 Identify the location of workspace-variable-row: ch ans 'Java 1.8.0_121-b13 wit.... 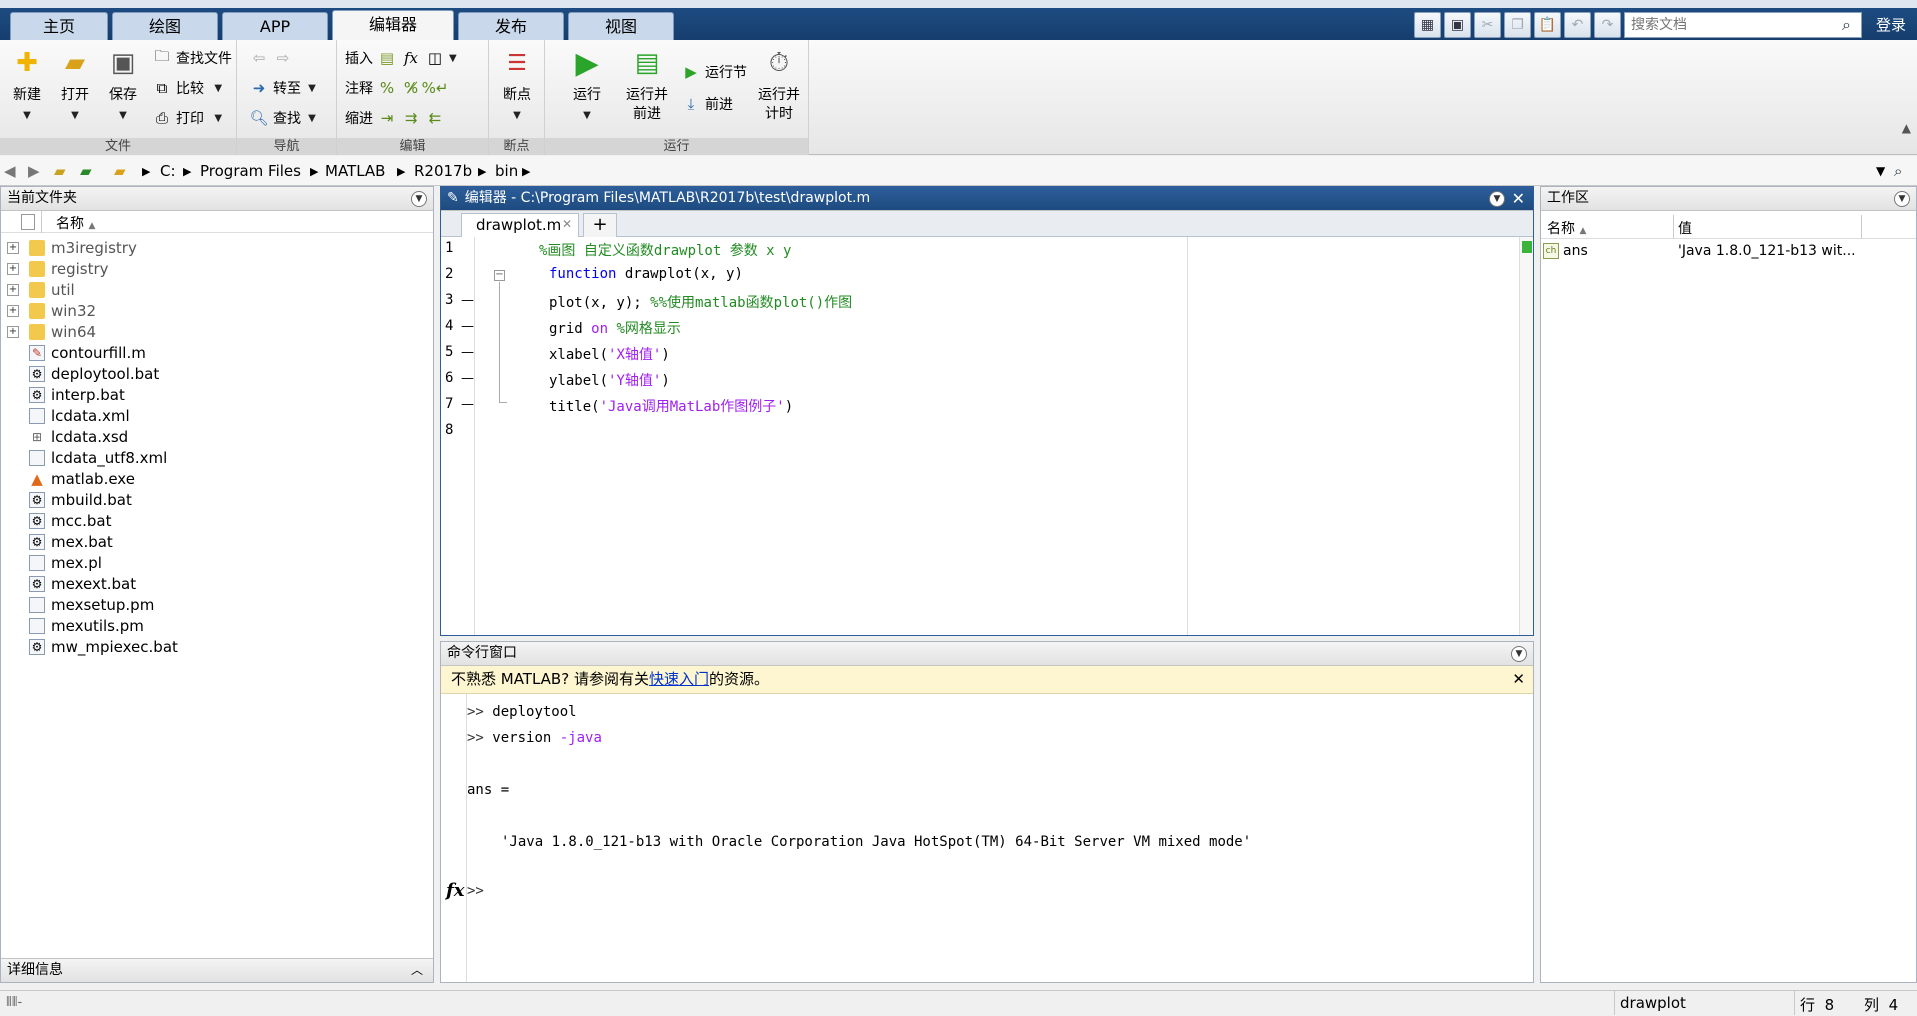
(1728, 252).